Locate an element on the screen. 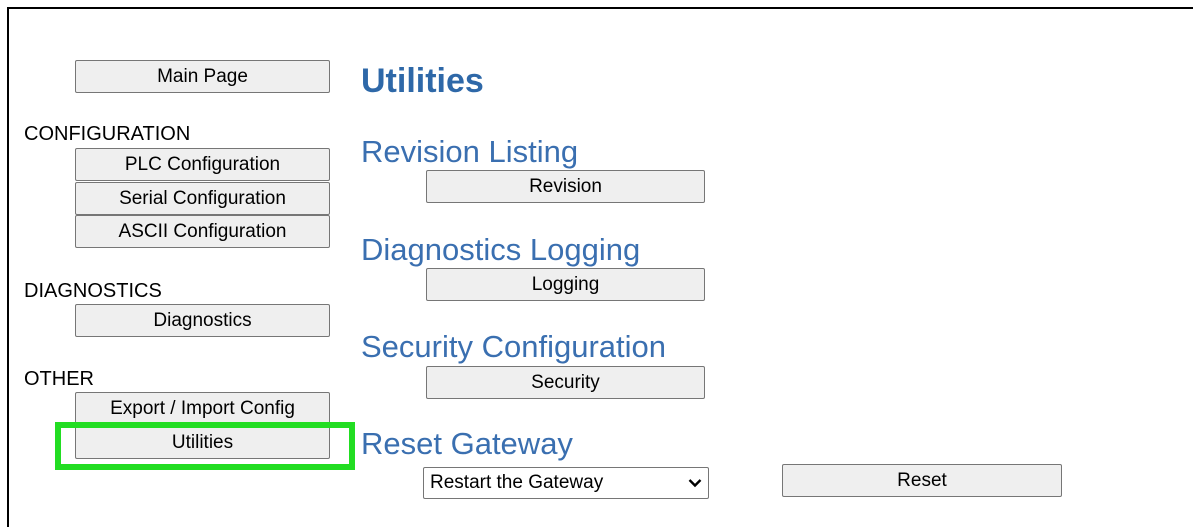 The width and height of the screenshot is (1193, 527). revision-listing-heading: Revision Listing is located at coordinates (470, 151).